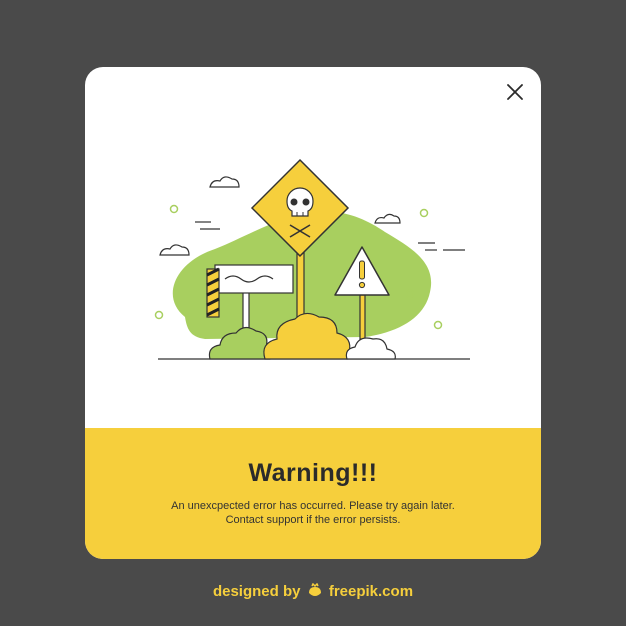 This screenshot has width=626, height=626. Describe the element at coordinates (370, 348) in the screenshot. I see `bush-white` at that location.